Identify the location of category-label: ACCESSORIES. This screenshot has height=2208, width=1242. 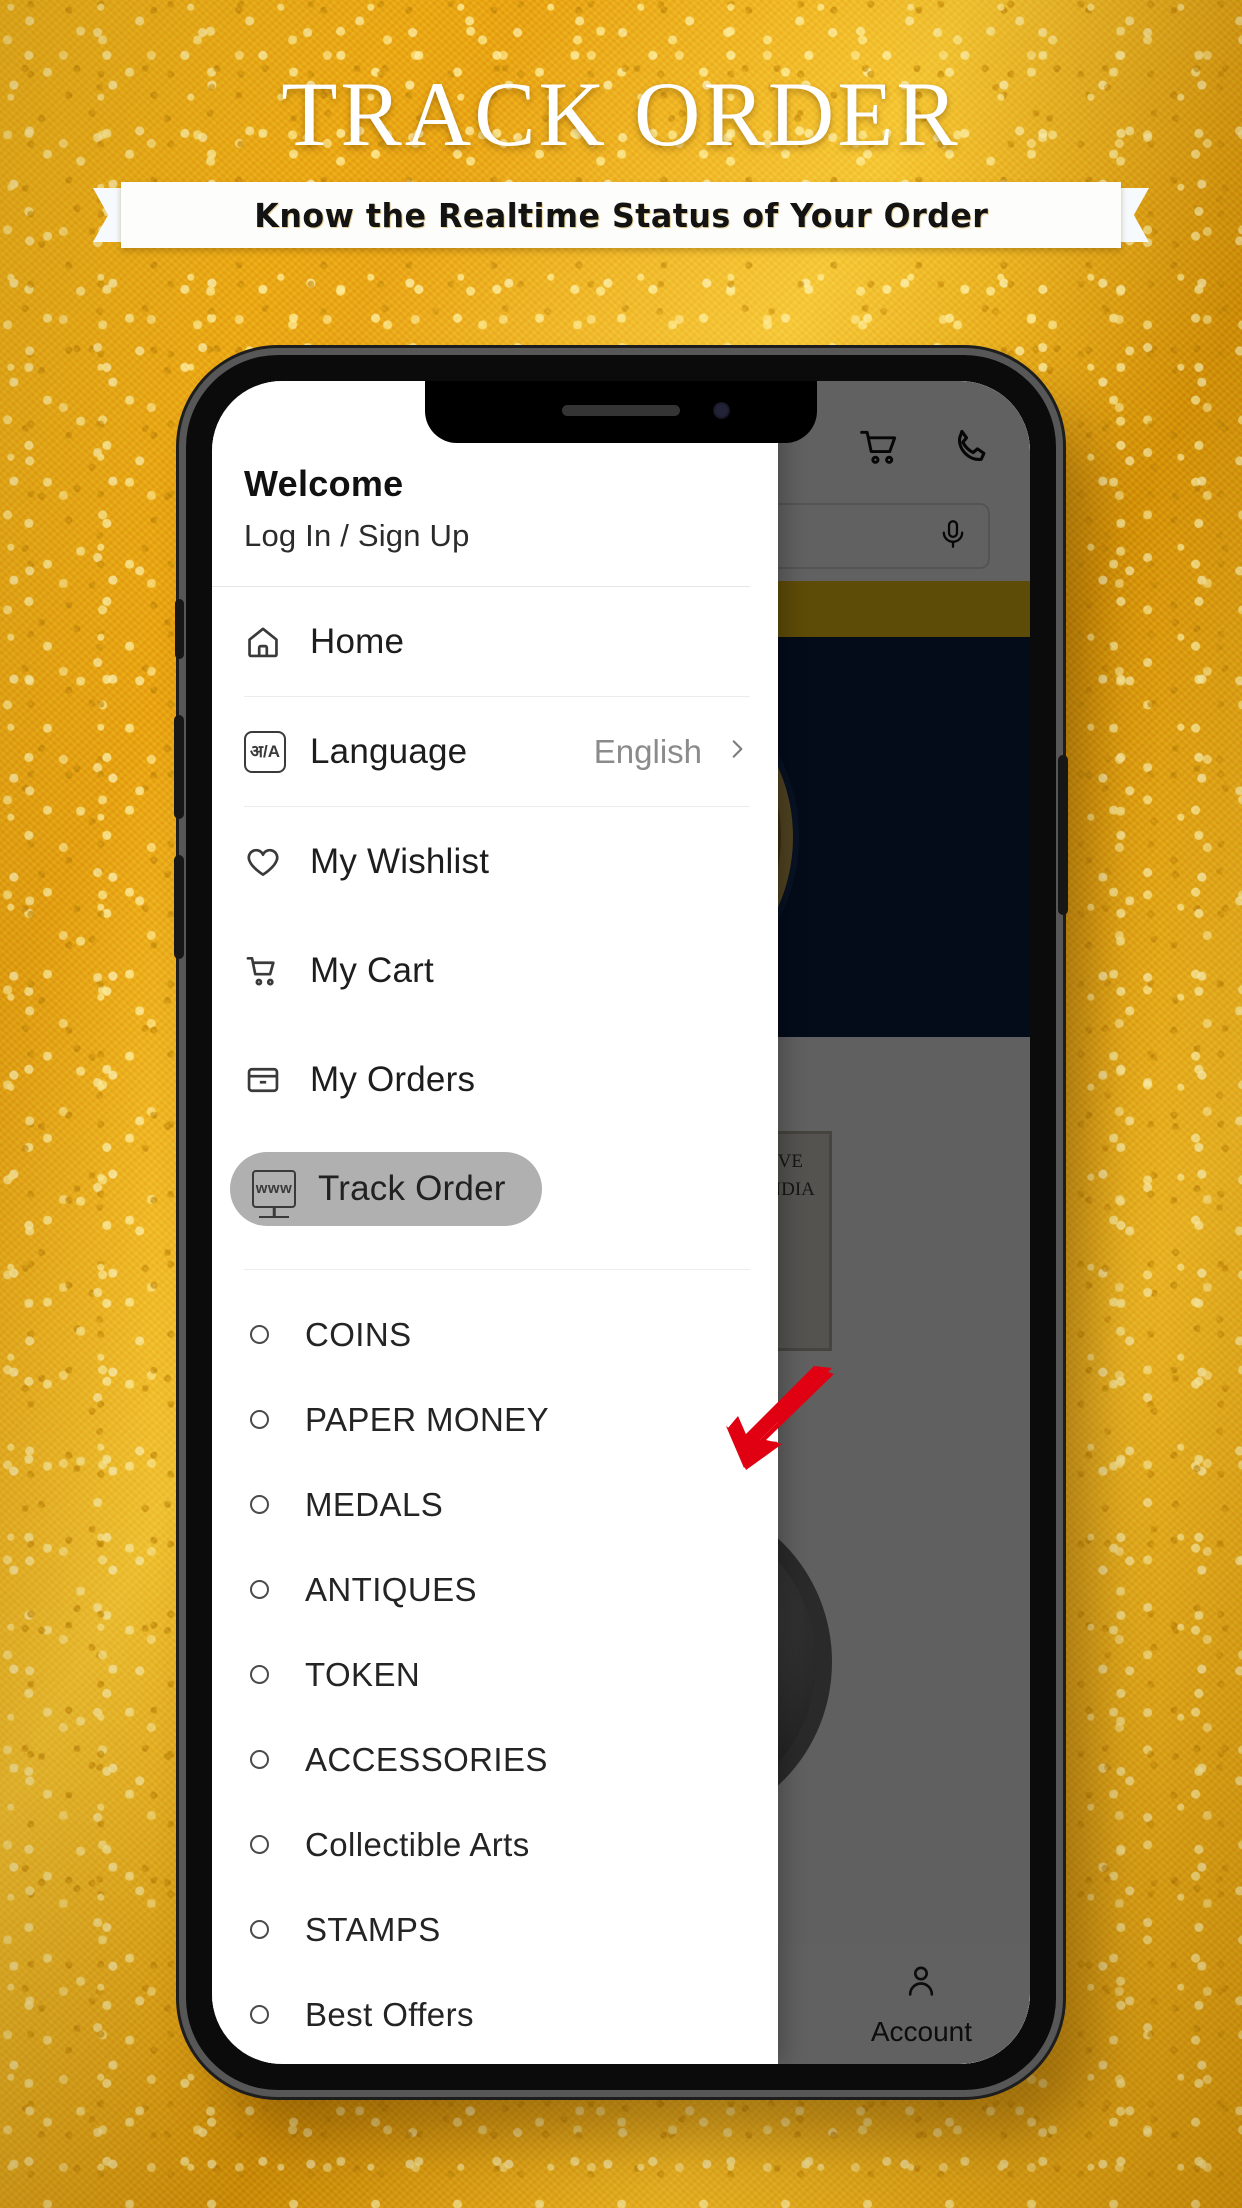
(426, 1759).